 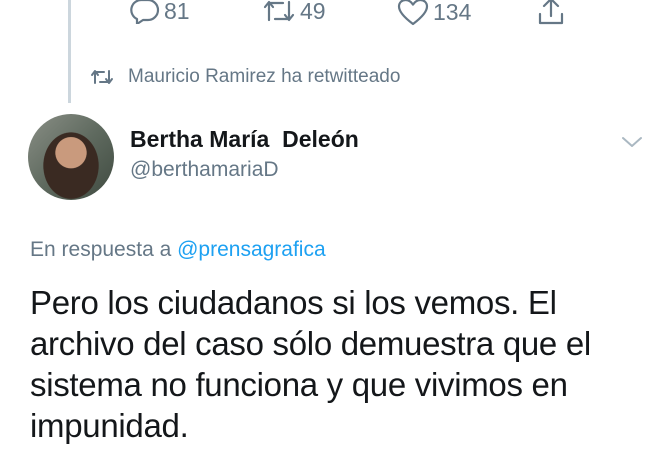 I want to click on more-options-button, so click(x=632, y=144).